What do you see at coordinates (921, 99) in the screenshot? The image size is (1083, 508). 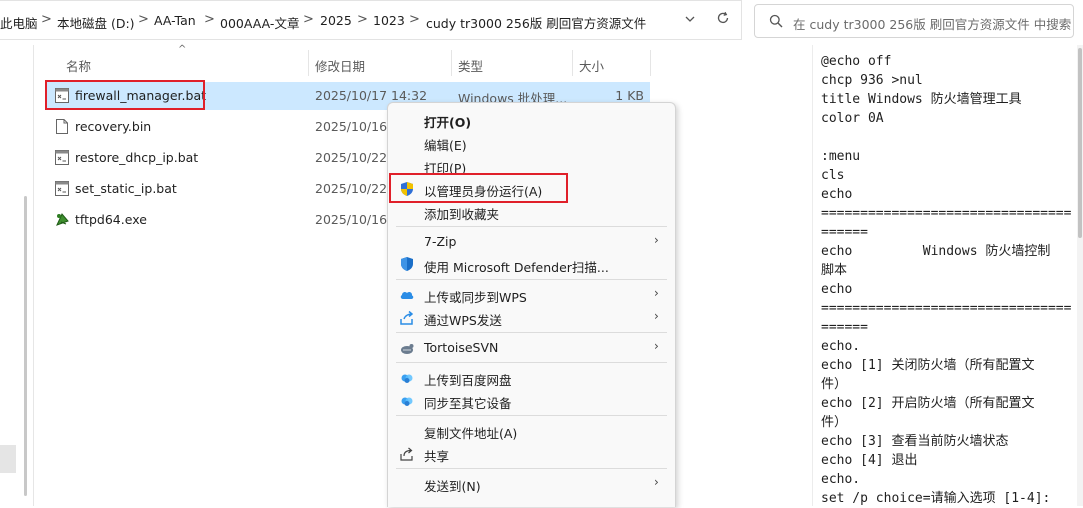 I see `code-line: title Windows 防火墙管理工具` at bounding box center [921, 99].